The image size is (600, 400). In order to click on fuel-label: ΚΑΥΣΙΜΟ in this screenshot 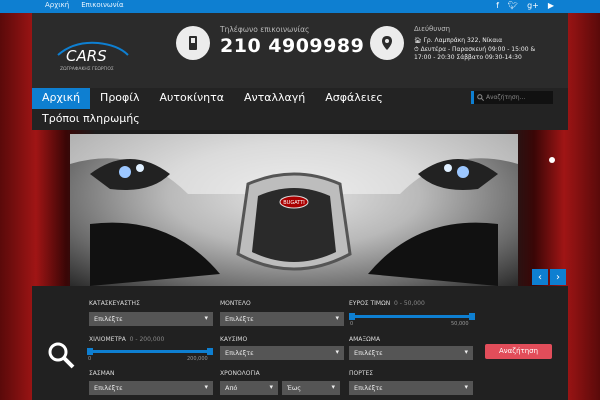, I will do `click(234, 339)`.